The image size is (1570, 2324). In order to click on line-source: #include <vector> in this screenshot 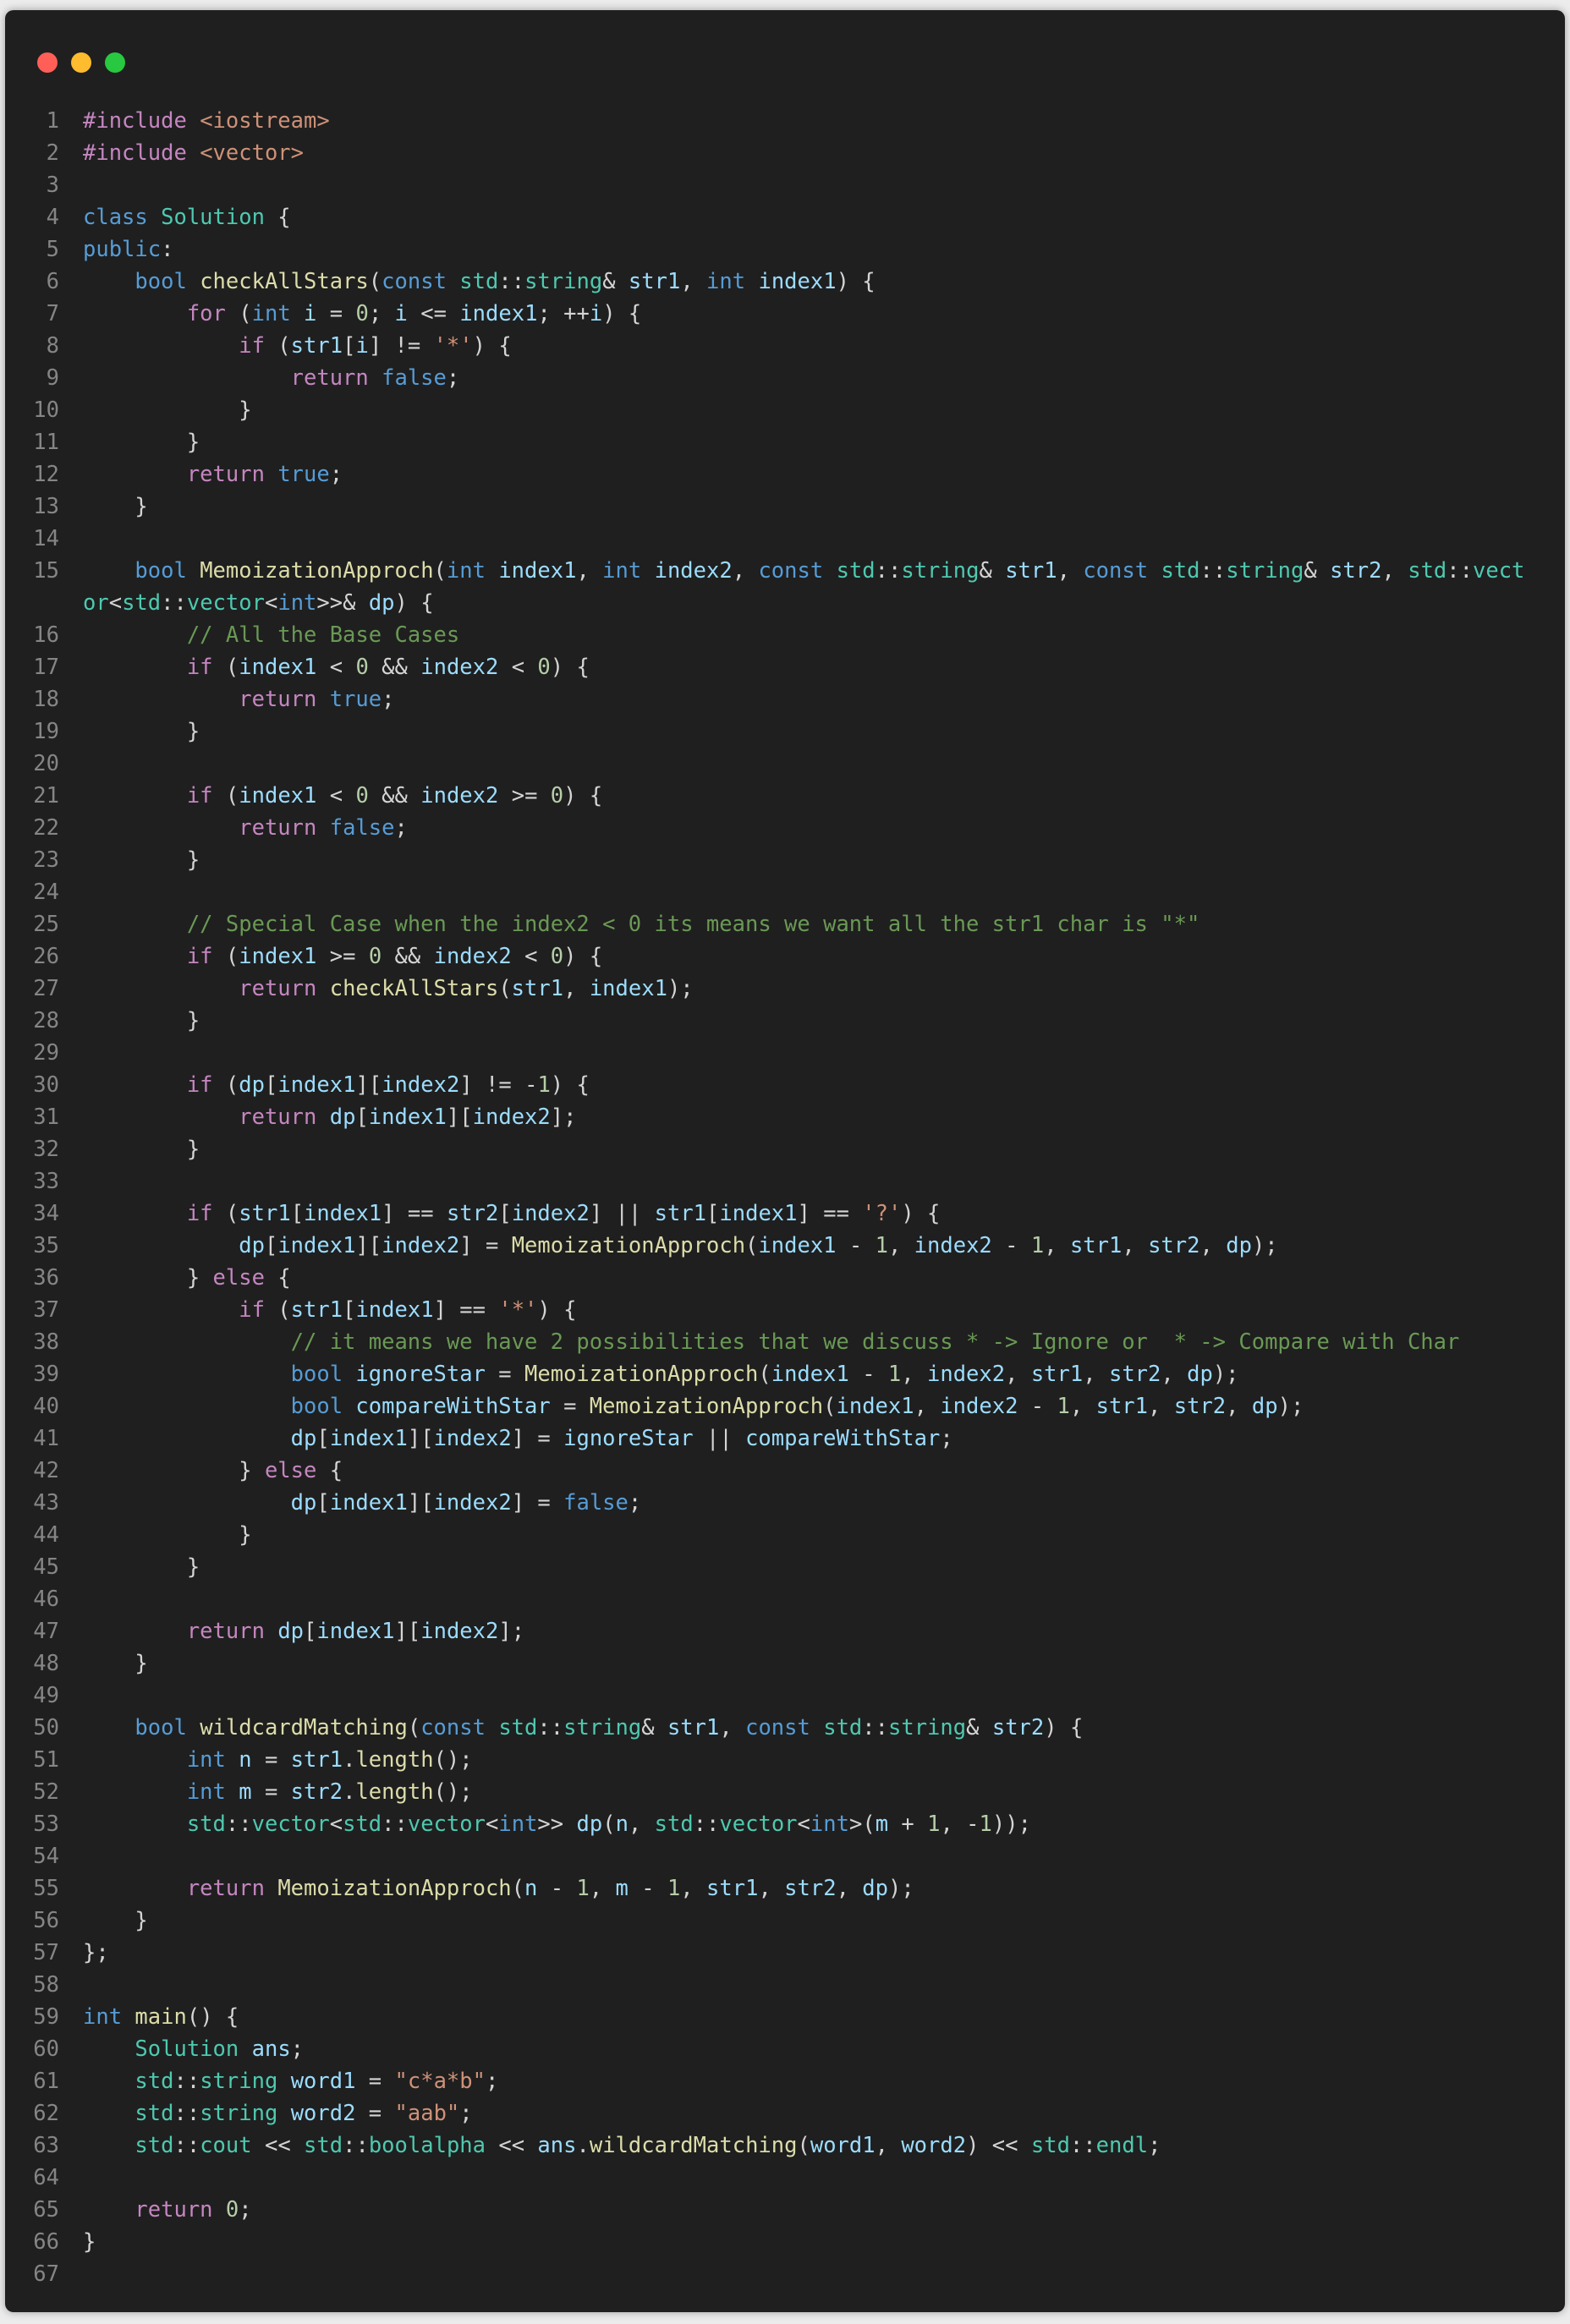, I will do `click(194, 153)`.